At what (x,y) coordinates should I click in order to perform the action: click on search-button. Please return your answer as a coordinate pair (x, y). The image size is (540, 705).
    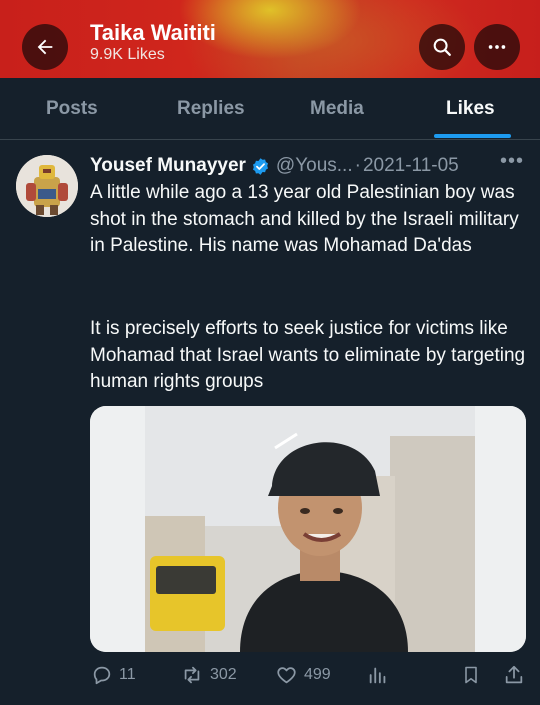
    Looking at the image, I should click on (442, 47).